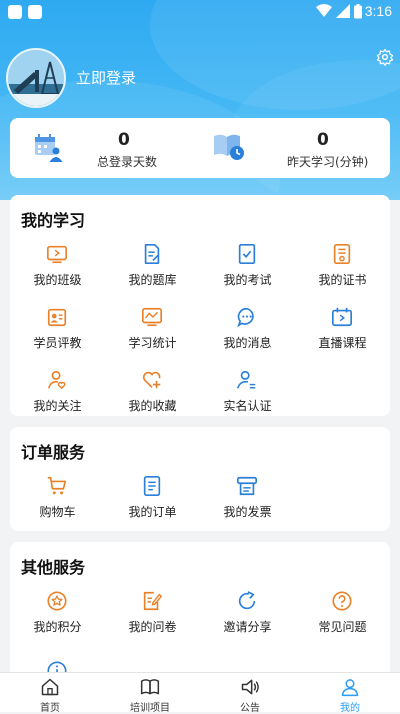  What do you see at coordinates (247, 618) in the screenshot?
I see `invite-share-item: 邀请分享` at bounding box center [247, 618].